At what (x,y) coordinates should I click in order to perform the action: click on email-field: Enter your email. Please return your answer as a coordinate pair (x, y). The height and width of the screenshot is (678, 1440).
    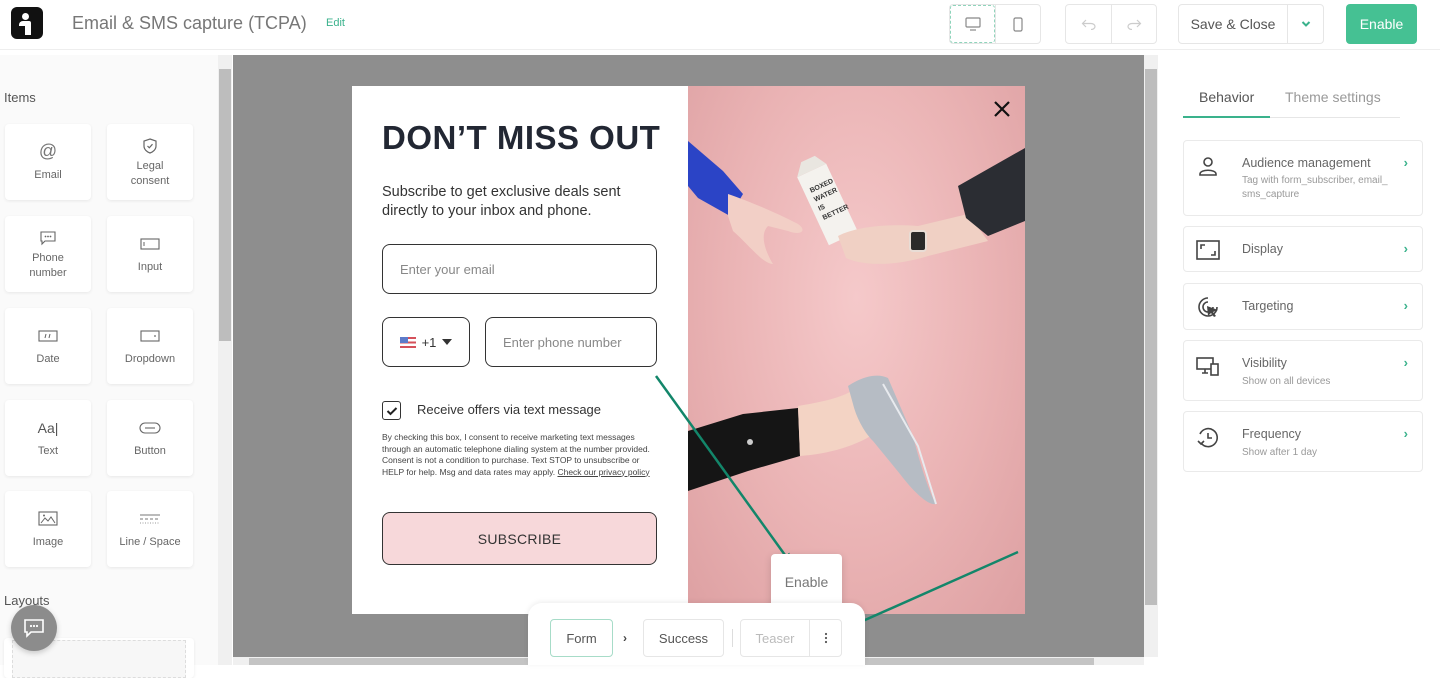
    Looking at the image, I should click on (519, 269).